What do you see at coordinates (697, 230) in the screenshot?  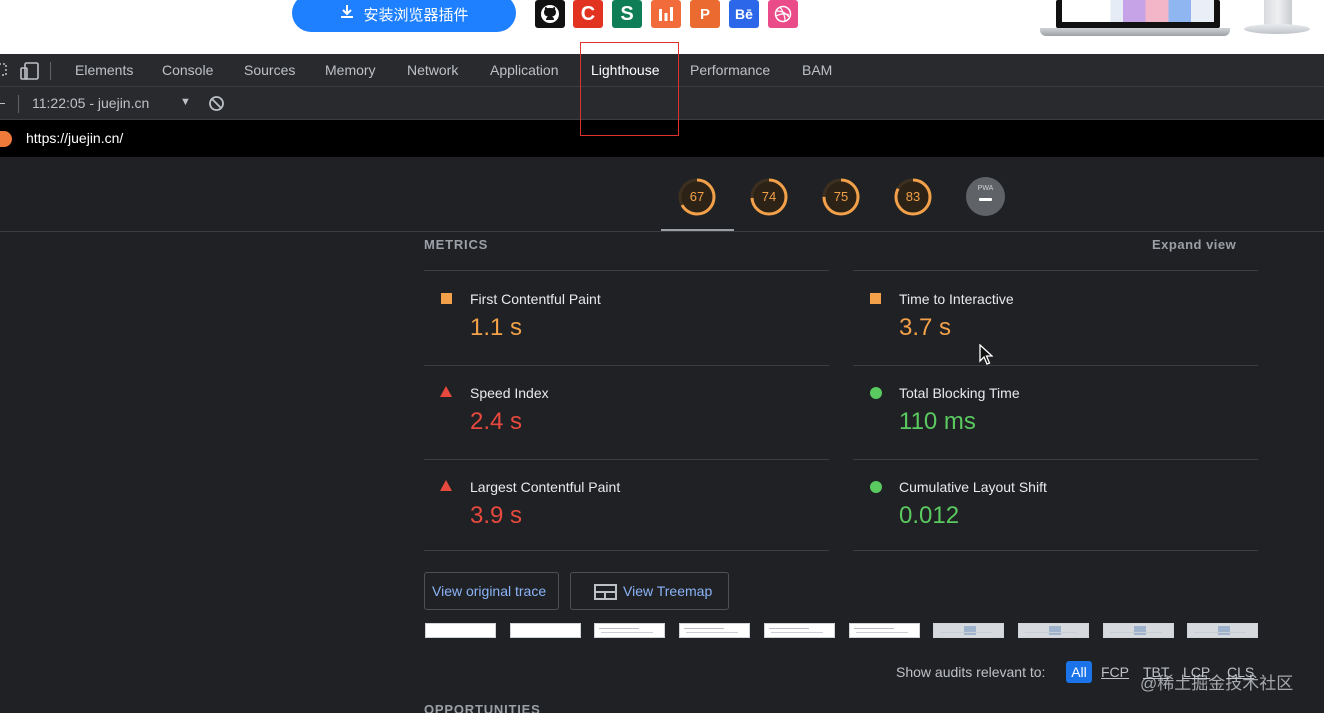 I see `active-gauge-underline` at bounding box center [697, 230].